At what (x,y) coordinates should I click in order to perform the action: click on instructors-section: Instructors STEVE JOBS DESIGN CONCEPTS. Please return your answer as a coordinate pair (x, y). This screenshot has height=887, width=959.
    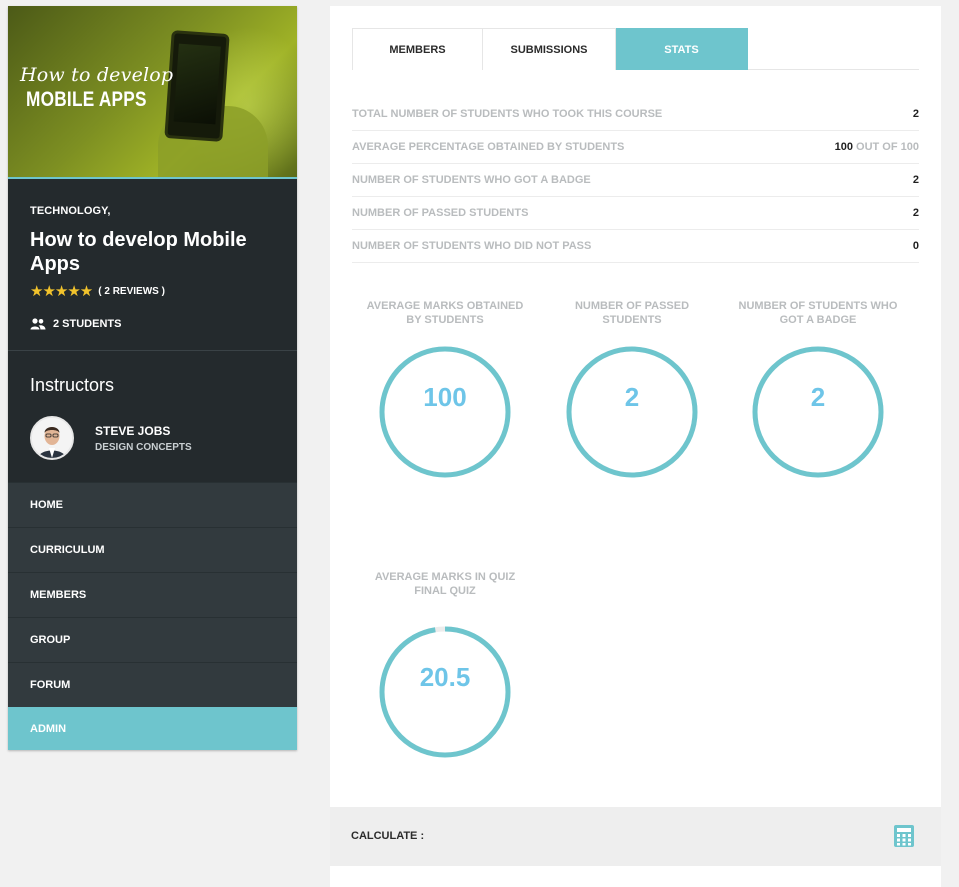
    Looking at the image, I should click on (152, 416).